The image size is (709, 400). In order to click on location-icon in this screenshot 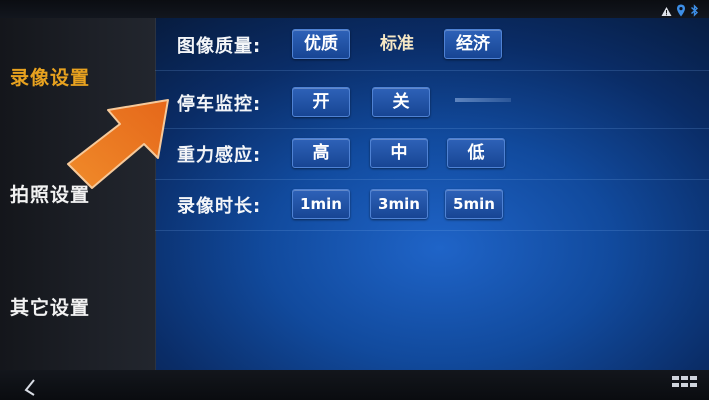, I will do `click(681, 11)`.